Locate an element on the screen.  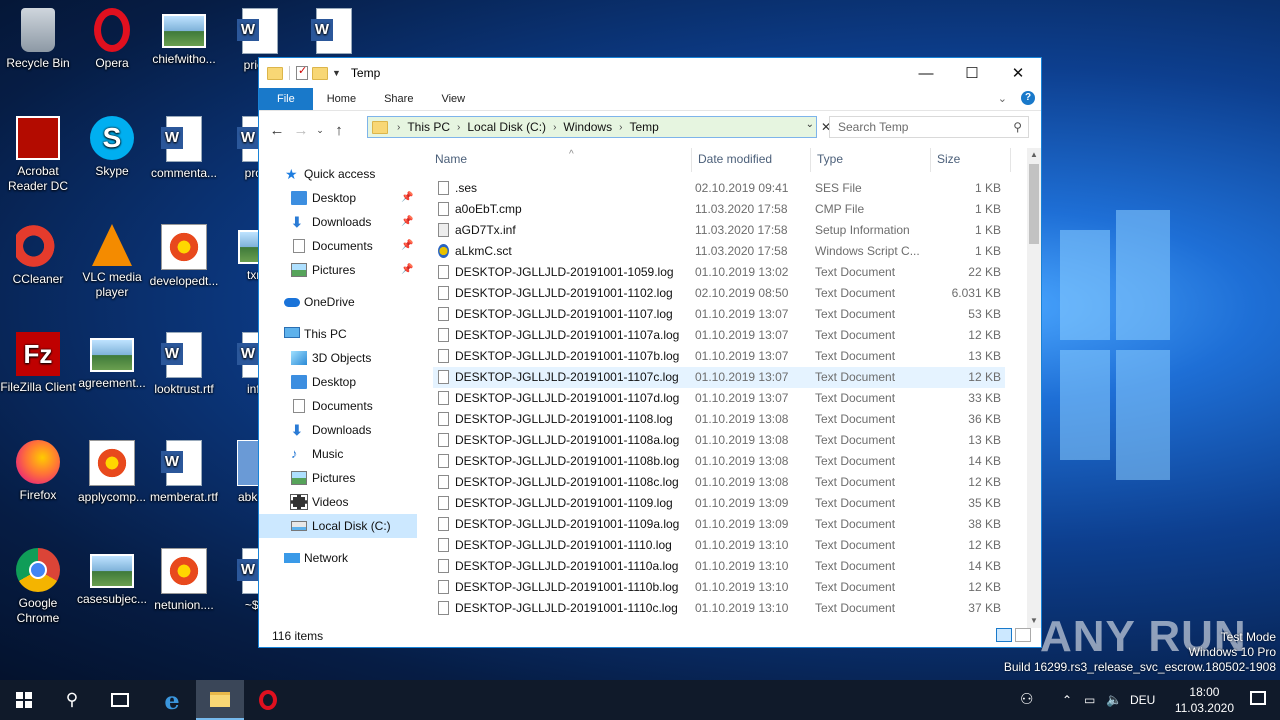
nav-qa-downloads: ⬇ Downloads 📌 is located at coordinates (338, 222).